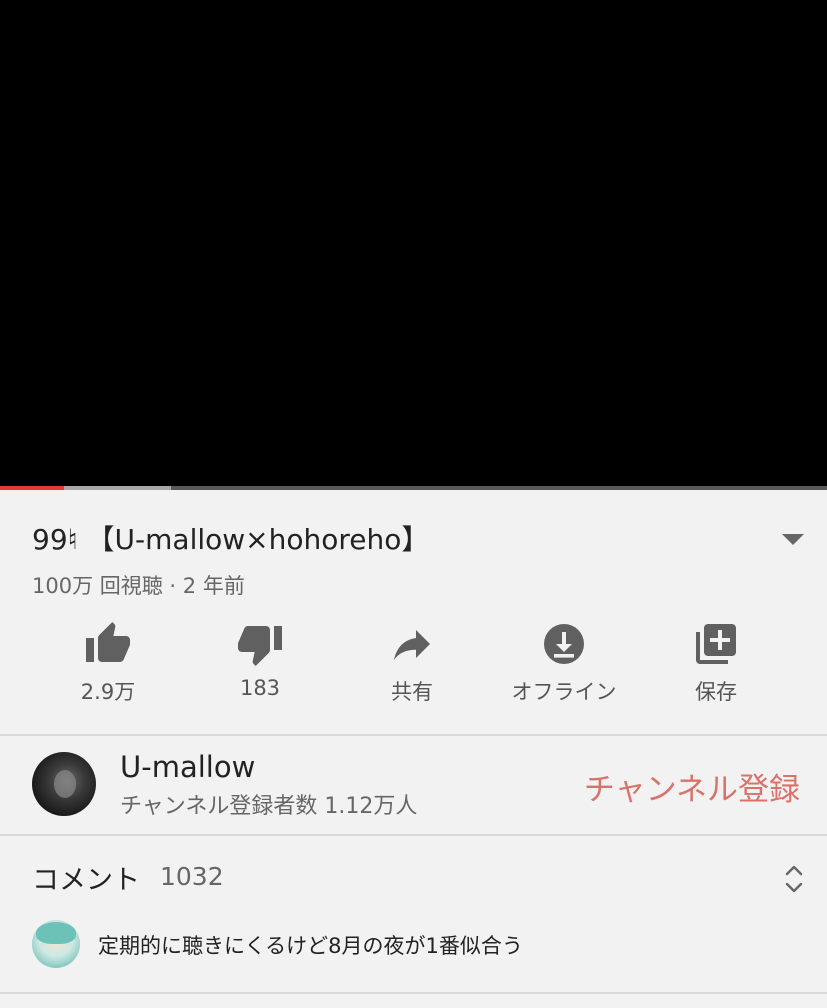  I want to click on comments-count: 1032, so click(192, 876).